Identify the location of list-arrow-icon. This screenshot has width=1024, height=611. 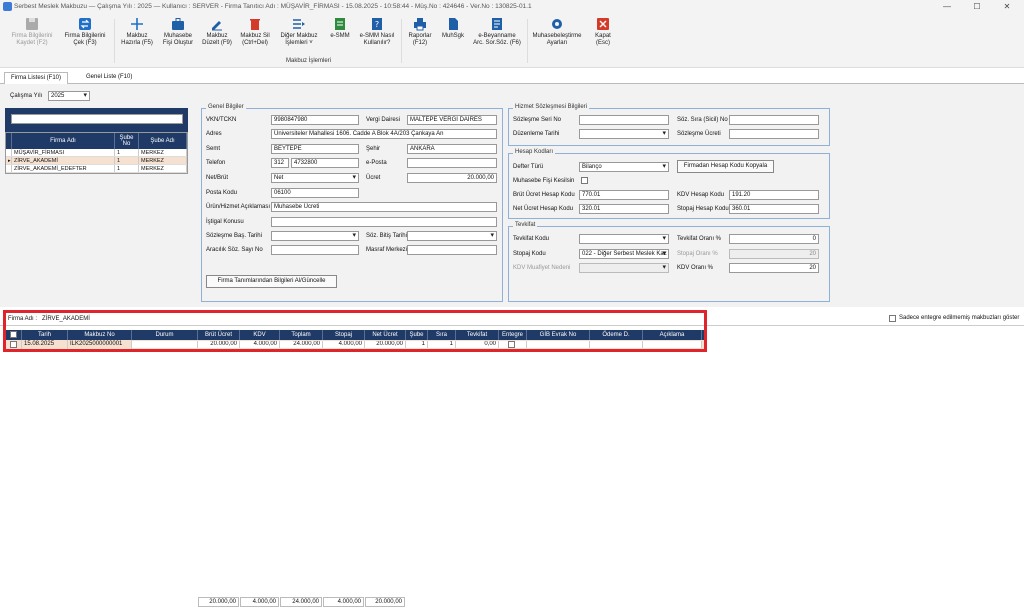
(299, 24).